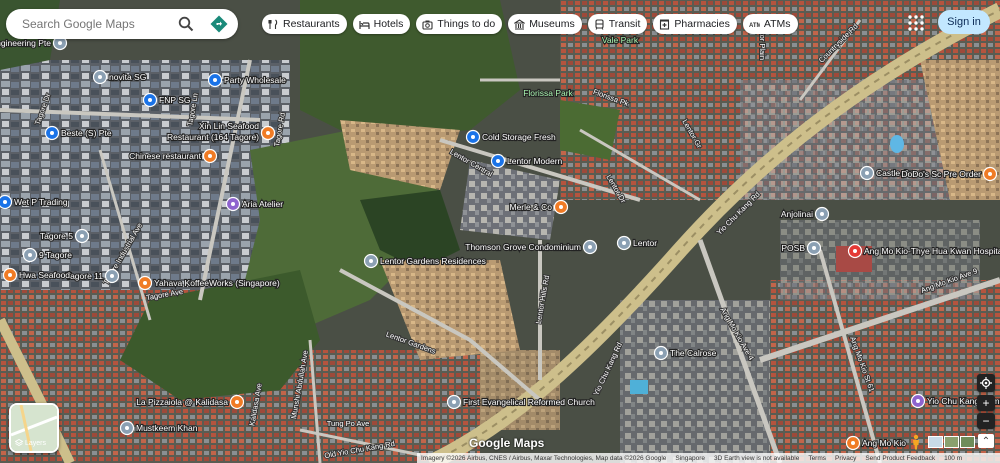 The height and width of the screenshot is (463, 1000). Describe the element at coordinates (273, 24) in the screenshot. I see `fork-knife-icon` at that location.